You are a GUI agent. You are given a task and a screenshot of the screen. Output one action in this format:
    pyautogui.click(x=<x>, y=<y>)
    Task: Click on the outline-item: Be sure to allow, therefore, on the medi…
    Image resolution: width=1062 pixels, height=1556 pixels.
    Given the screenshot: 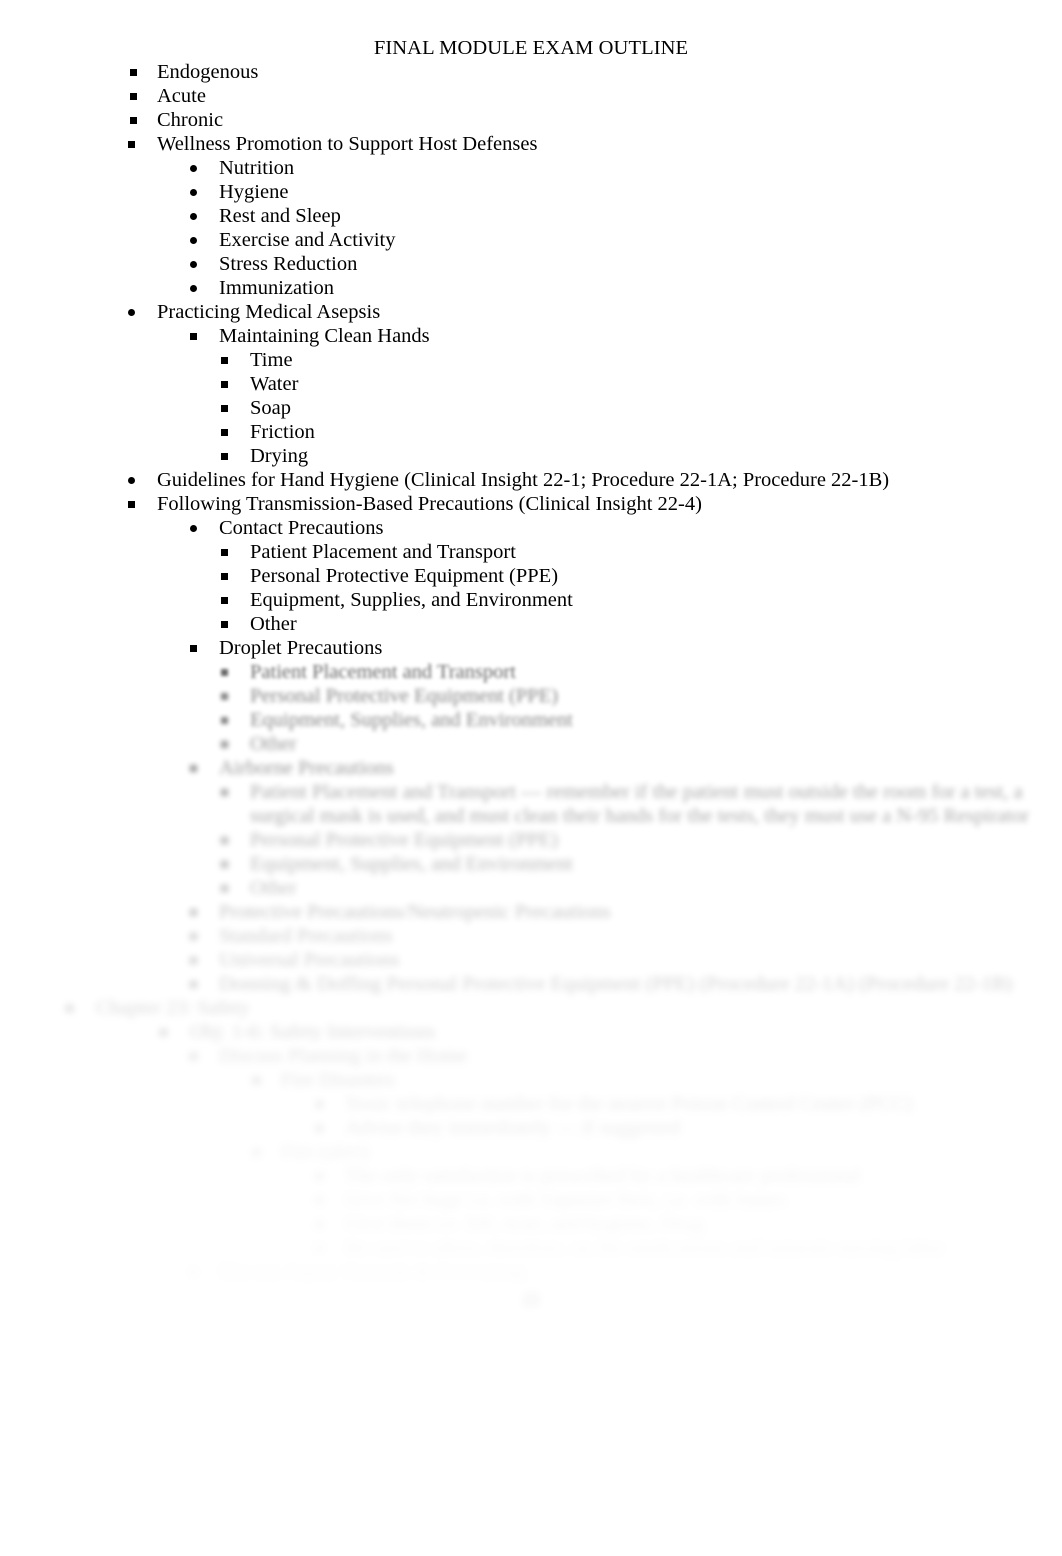 What is the action you would take?
    pyautogui.click(x=531, y=1248)
    